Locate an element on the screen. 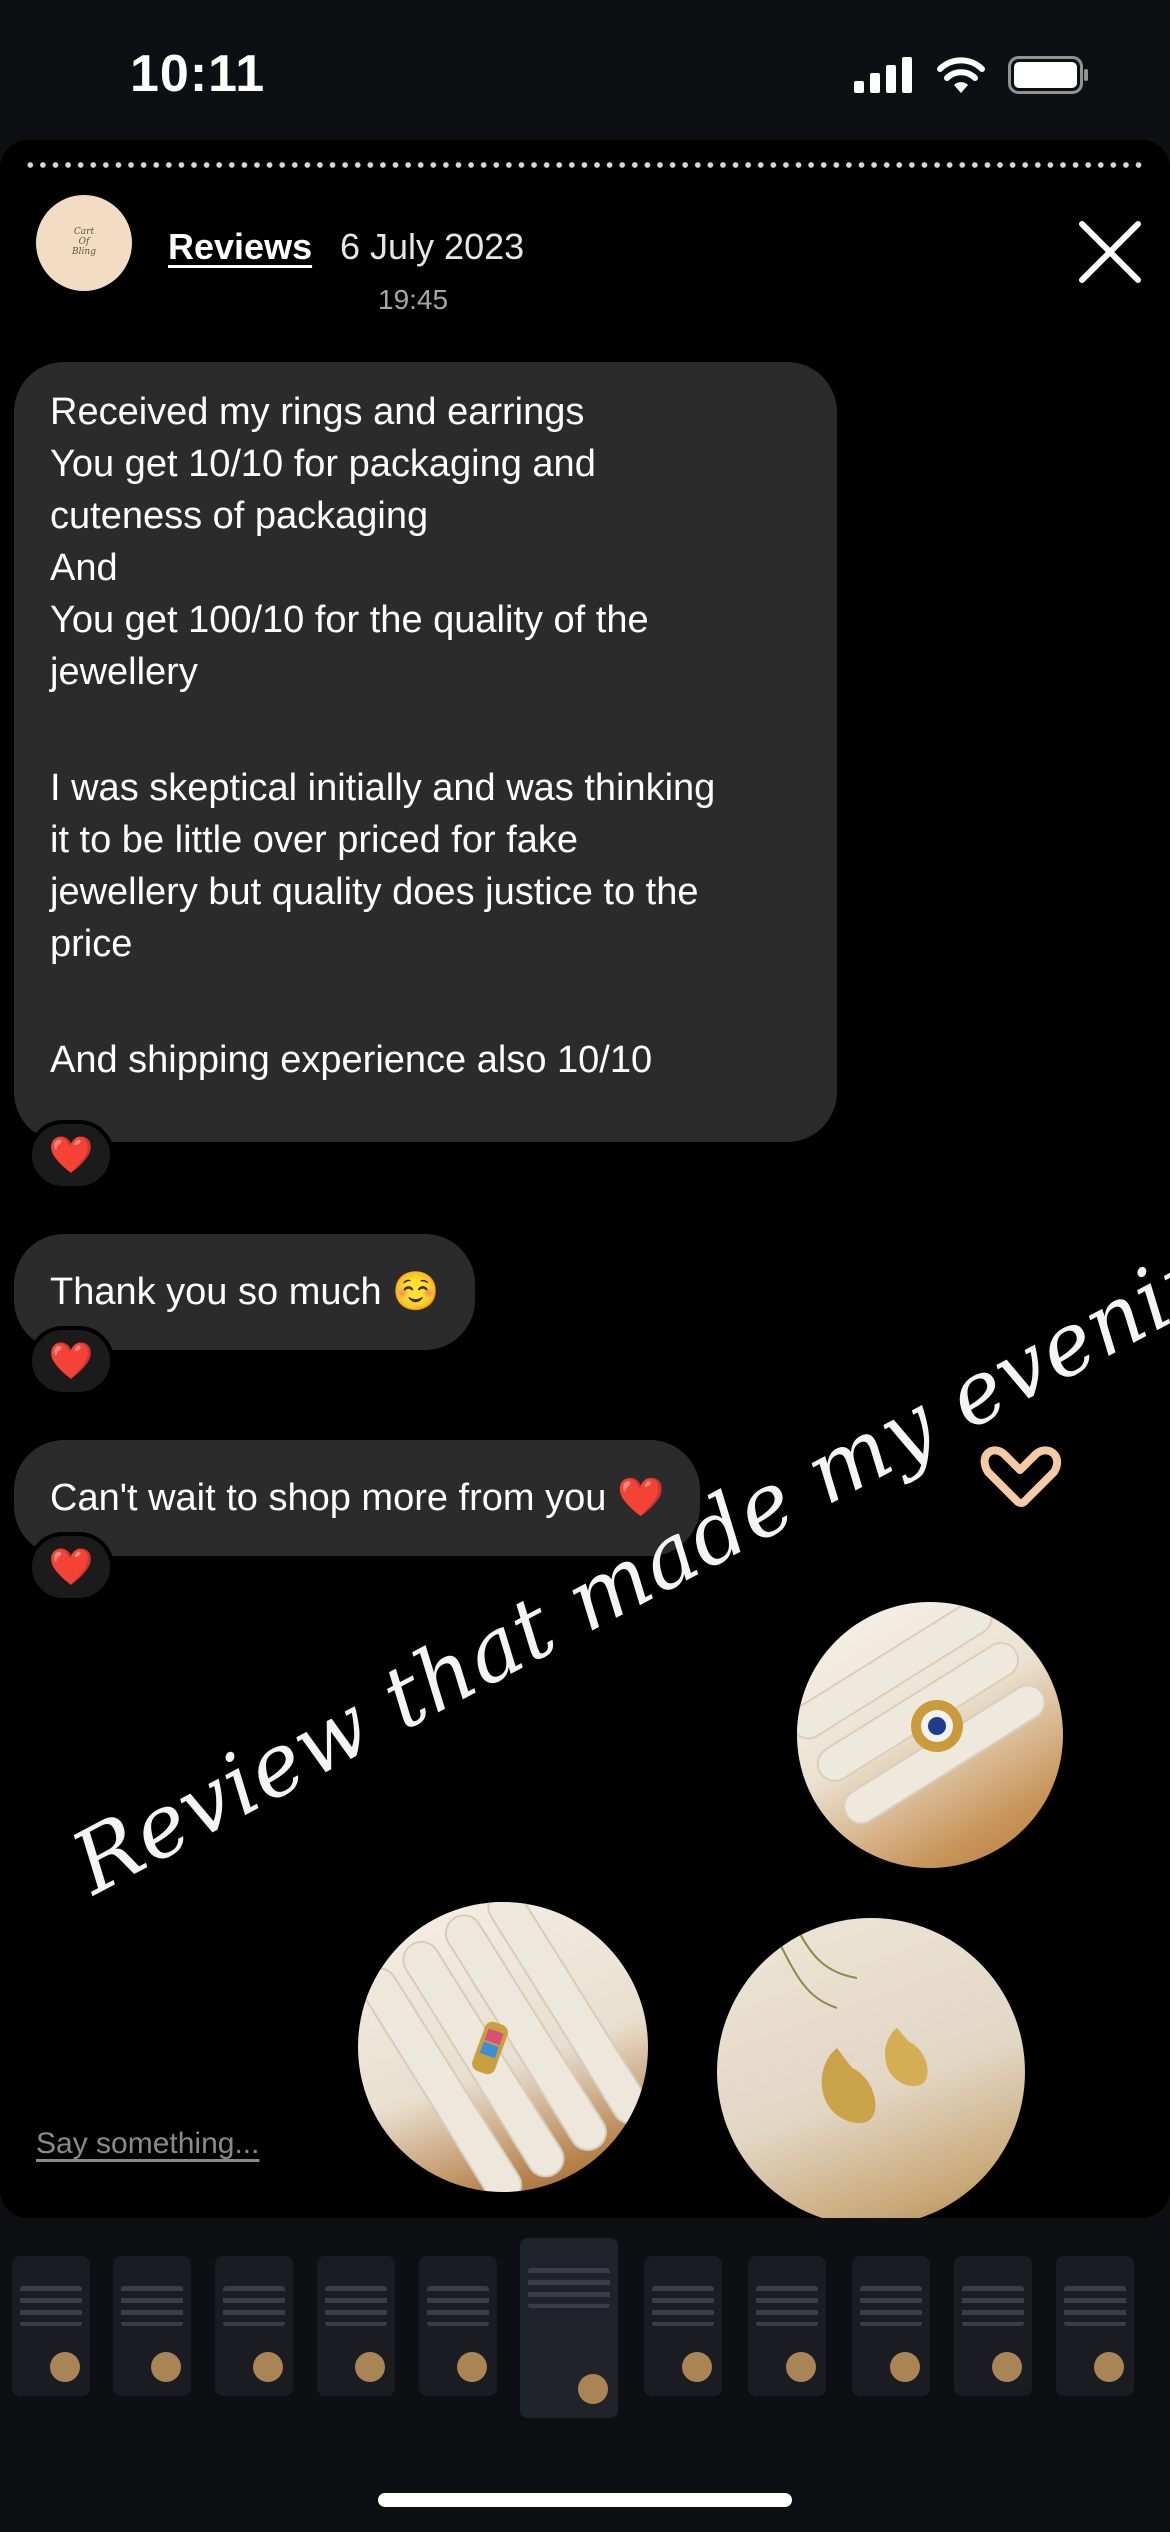 This screenshot has width=1170, height=2532. product-photo-gold-earrings is located at coordinates (871, 2068).